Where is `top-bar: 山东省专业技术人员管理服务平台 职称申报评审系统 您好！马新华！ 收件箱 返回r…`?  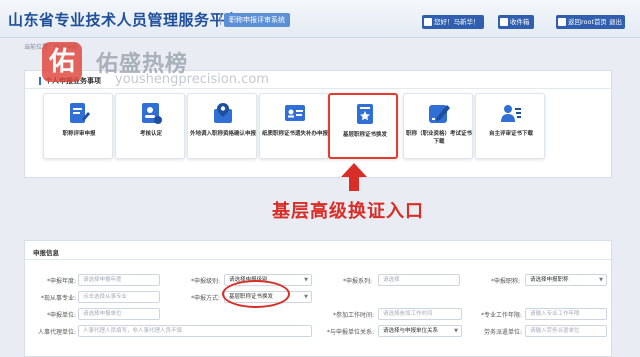 top-bar: 山东省专业技术人员管理服务平台 职称申报评审系统 您好！马新华！ 收件箱 返回r… is located at coordinates (320, 19).